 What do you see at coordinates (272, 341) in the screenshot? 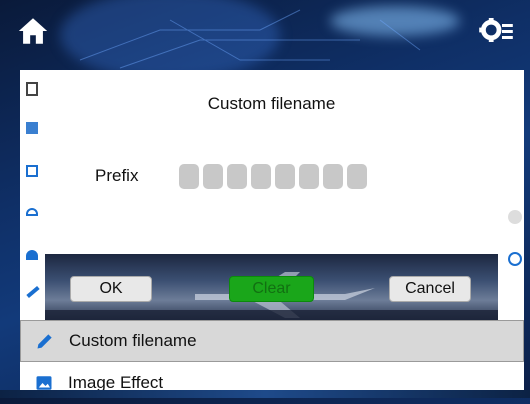
I see `list-item-custom-filename: Custom filename` at bounding box center [272, 341].